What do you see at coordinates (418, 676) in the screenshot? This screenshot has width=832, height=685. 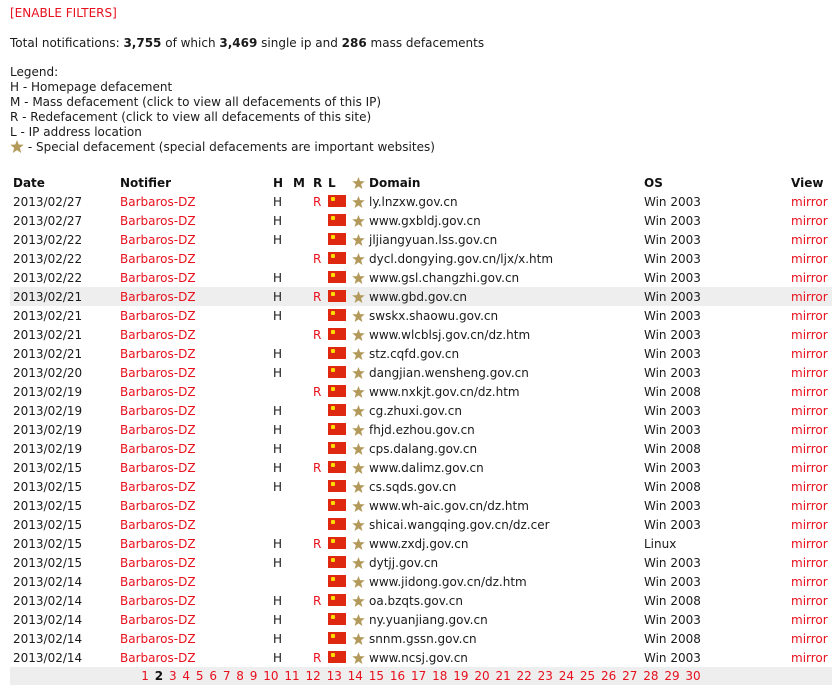 I see `page-link: 17` at bounding box center [418, 676].